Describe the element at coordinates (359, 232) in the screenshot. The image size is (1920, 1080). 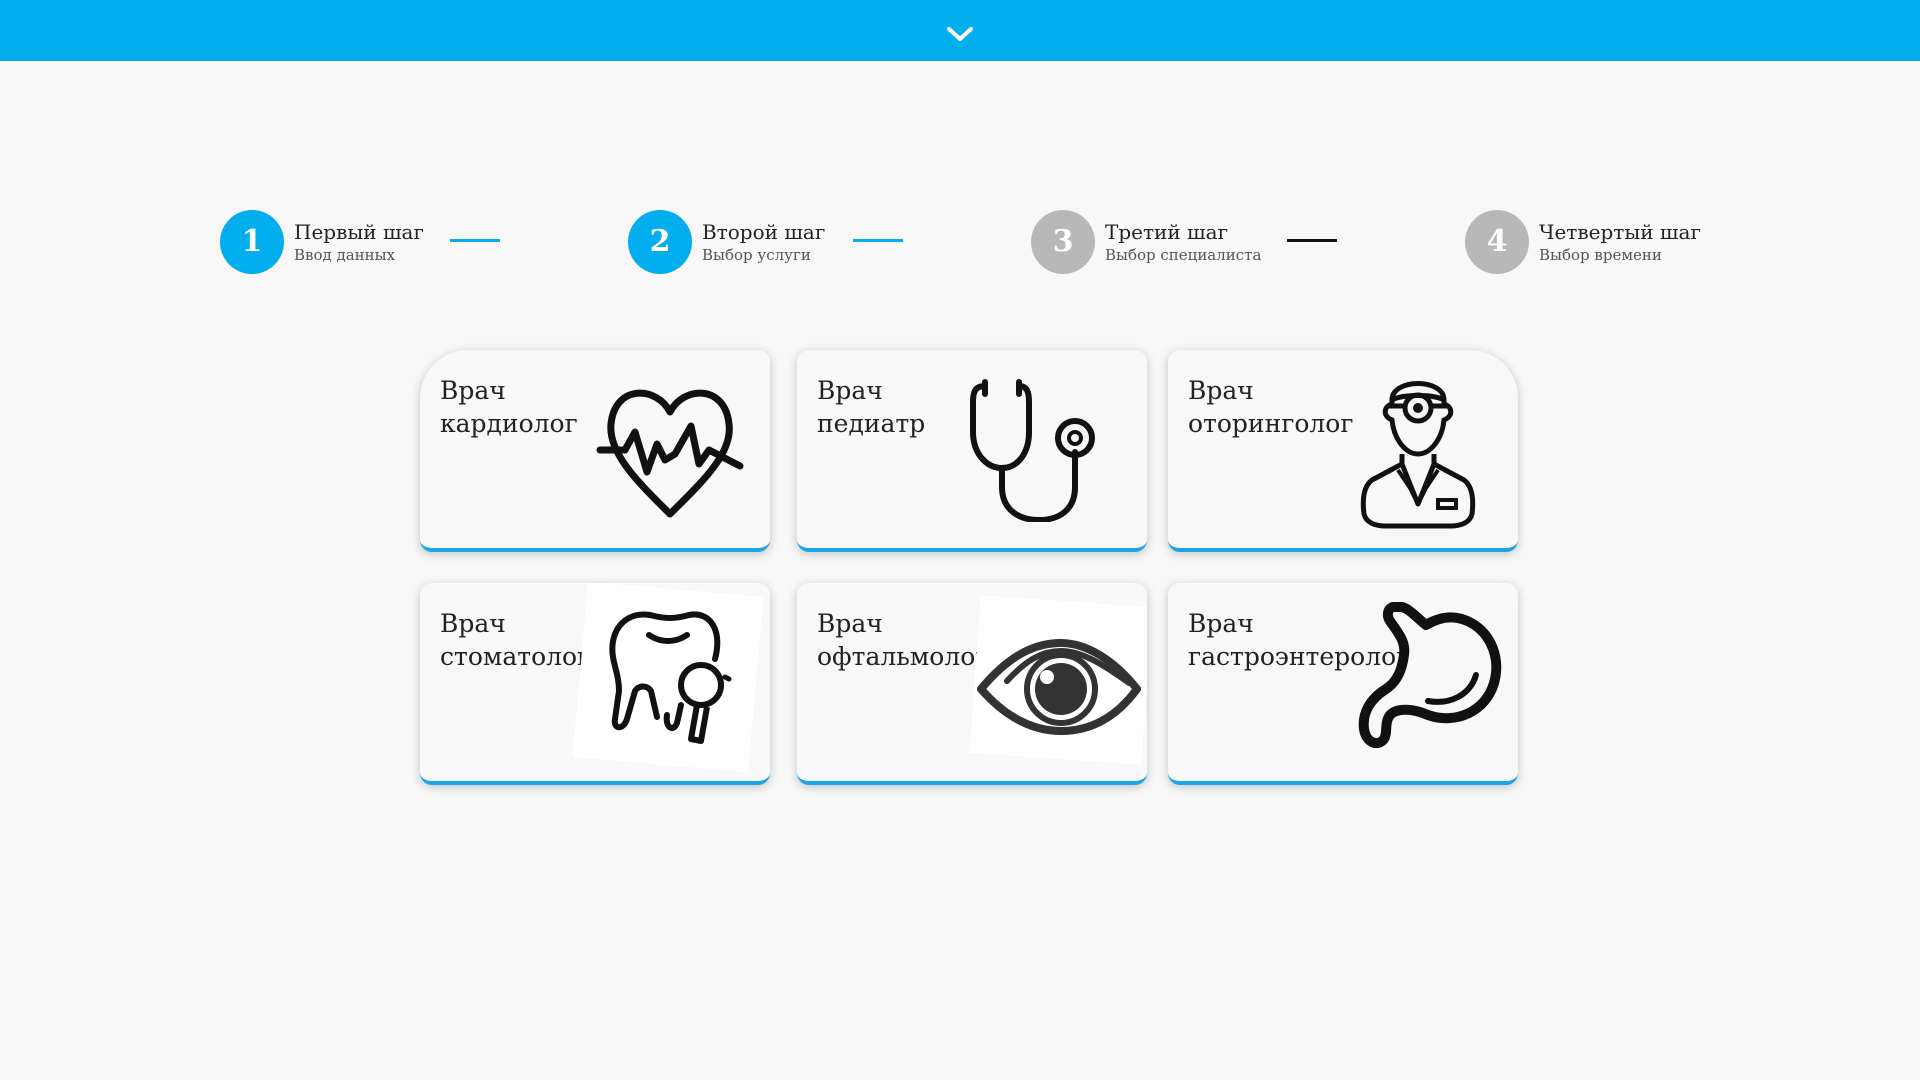
I see `step-title: Первый шаг` at that location.